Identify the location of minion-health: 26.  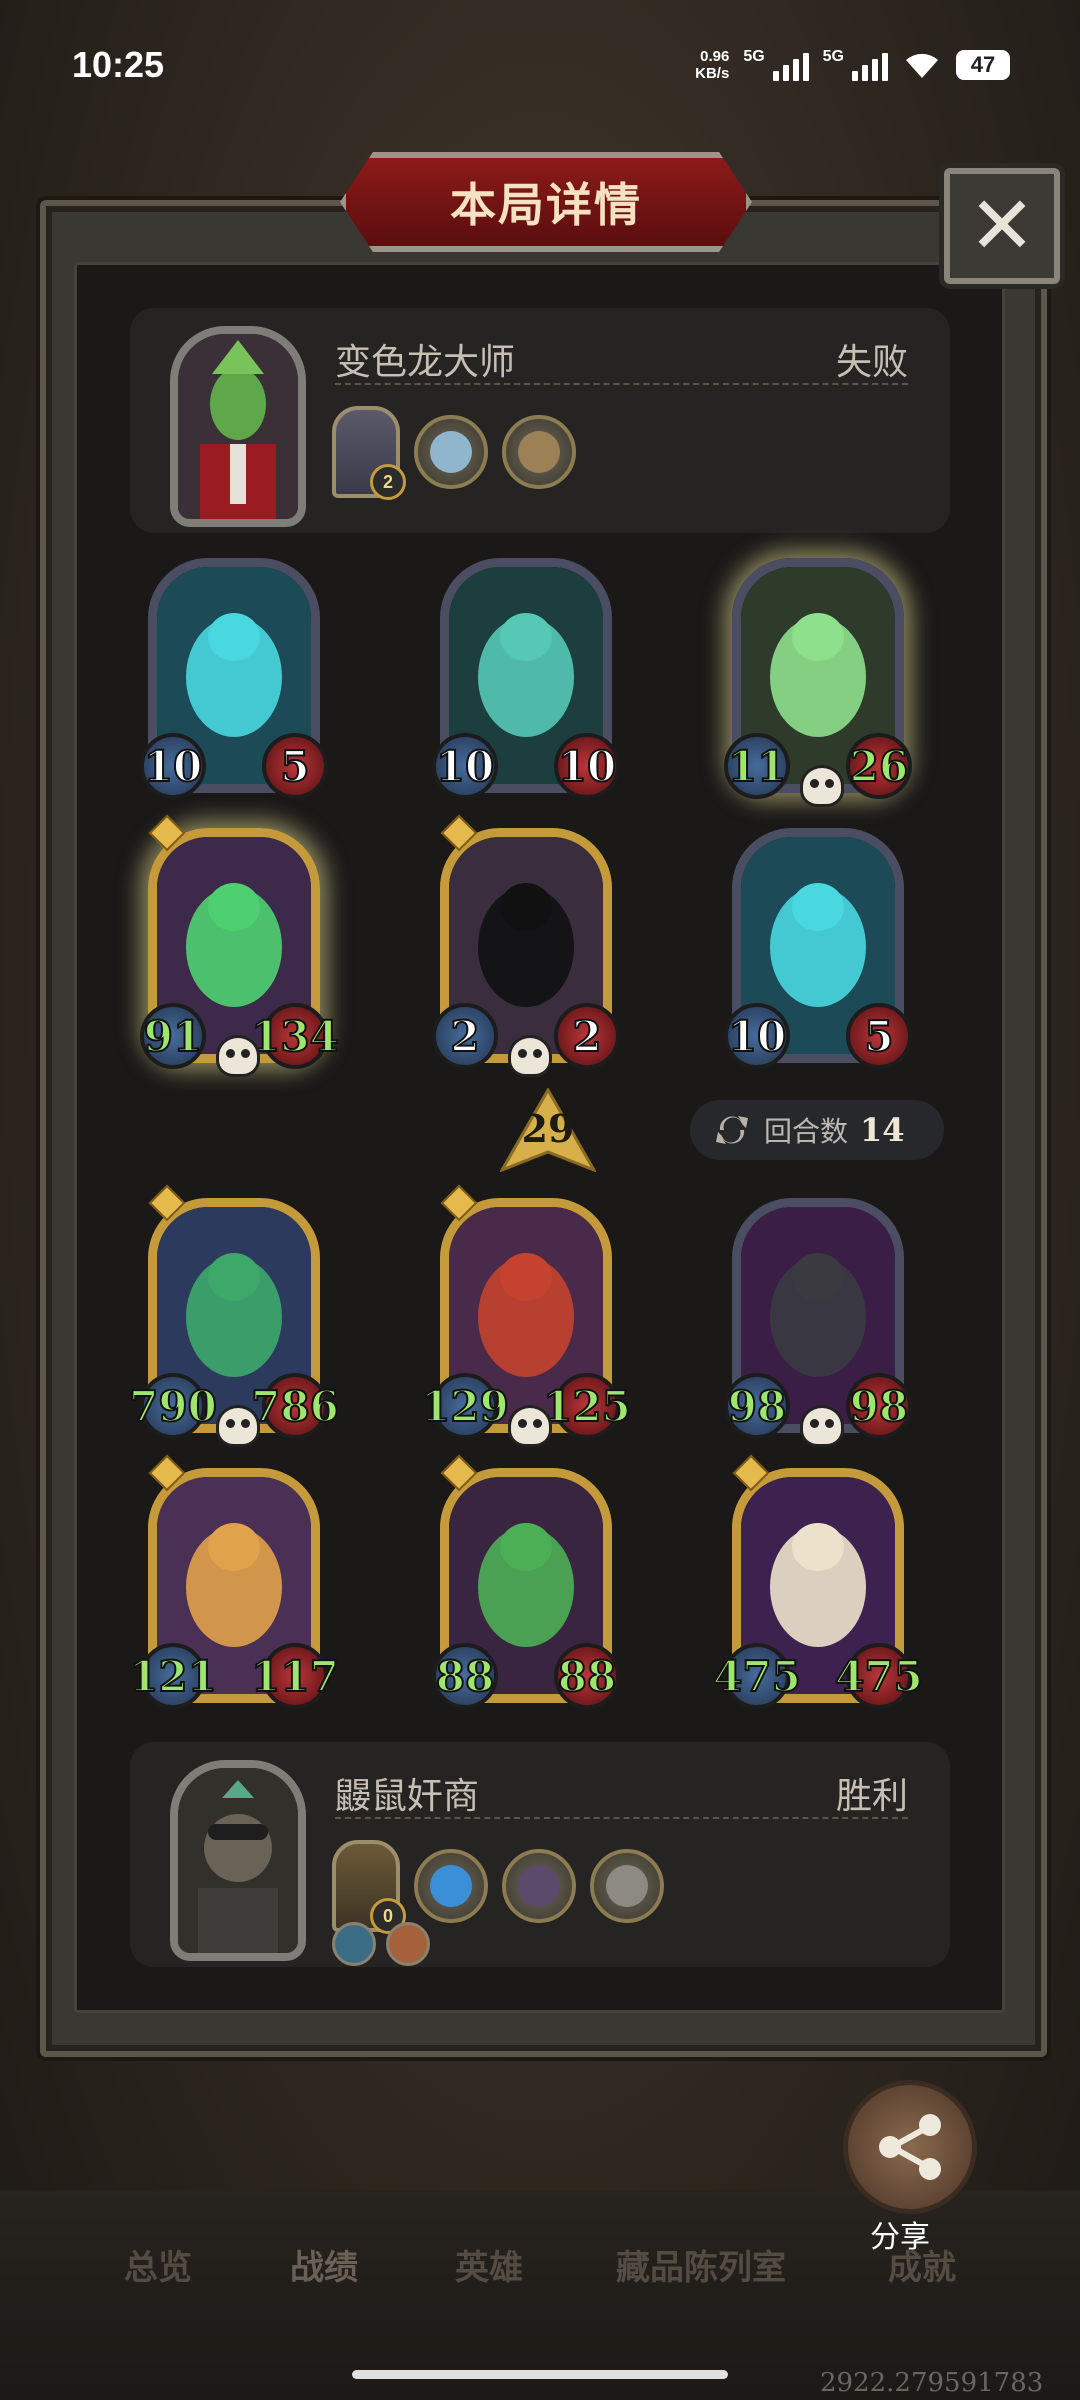
(879, 766).